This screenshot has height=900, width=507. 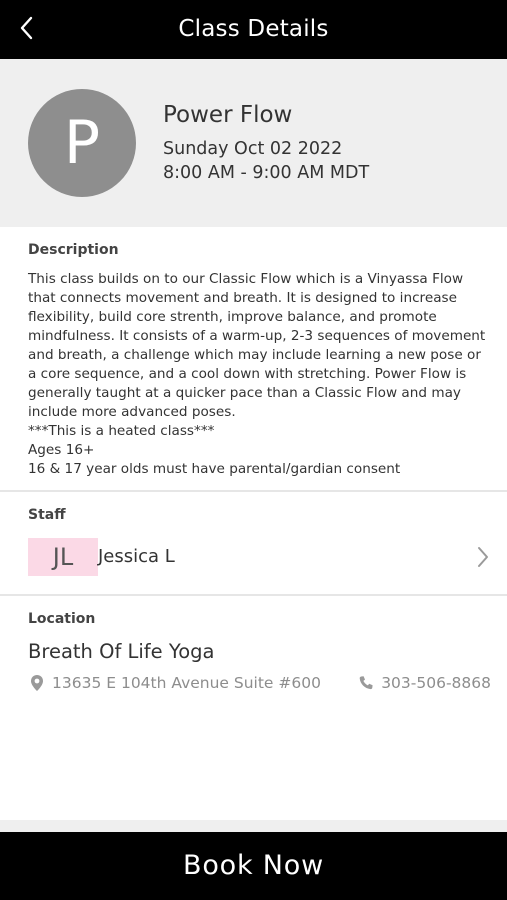 What do you see at coordinates (436, 683) in the screenshot?
I see `phone-text: 303-506-8868` at bounding box center [436, 683].